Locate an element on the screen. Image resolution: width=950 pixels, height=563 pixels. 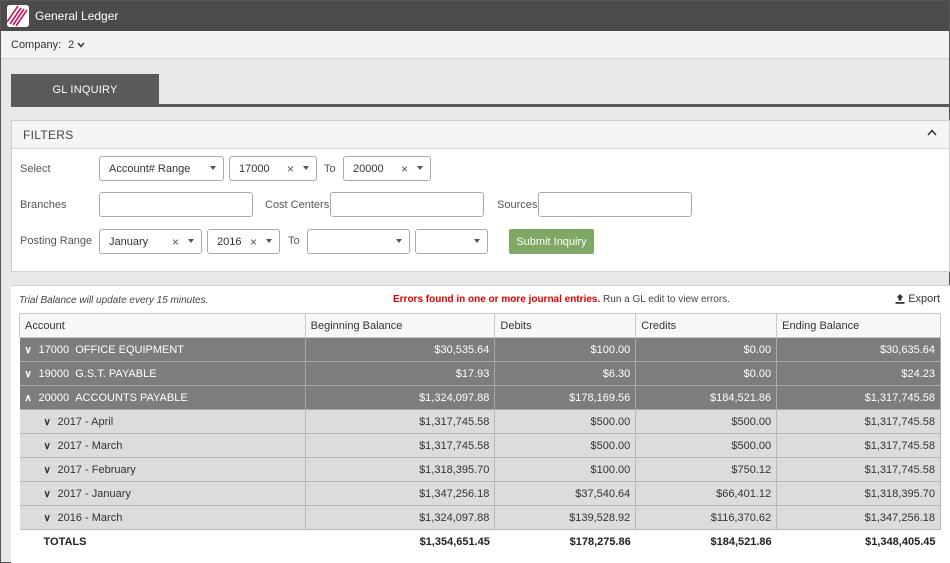
debits-cell: $37,540.64 is located at coordinates (565, 493).